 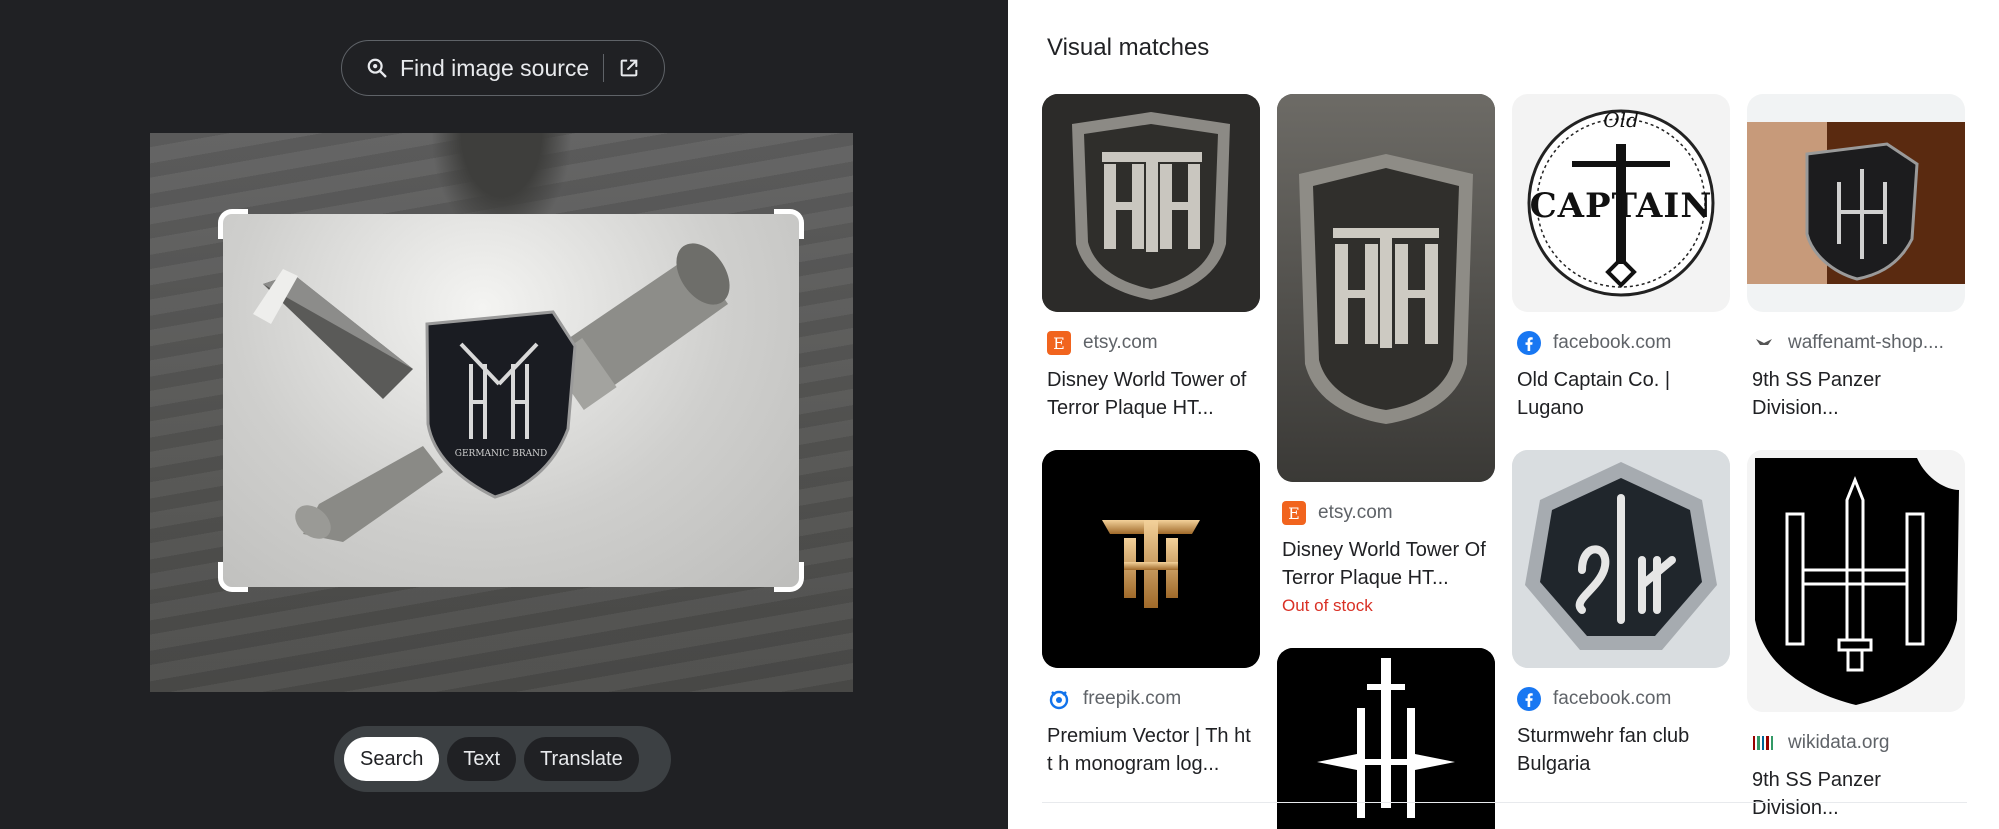 What do you see at coordinates (789, 577) in the screenshot?
I see `crop-handle-bottom-right` at bounding box center [789, 577].